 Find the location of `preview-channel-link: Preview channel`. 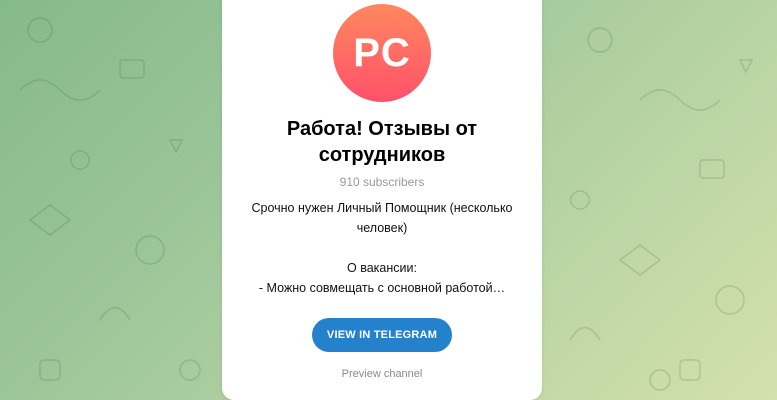

preview-channel-link: Preview channel is located at coordinates (382, 374).